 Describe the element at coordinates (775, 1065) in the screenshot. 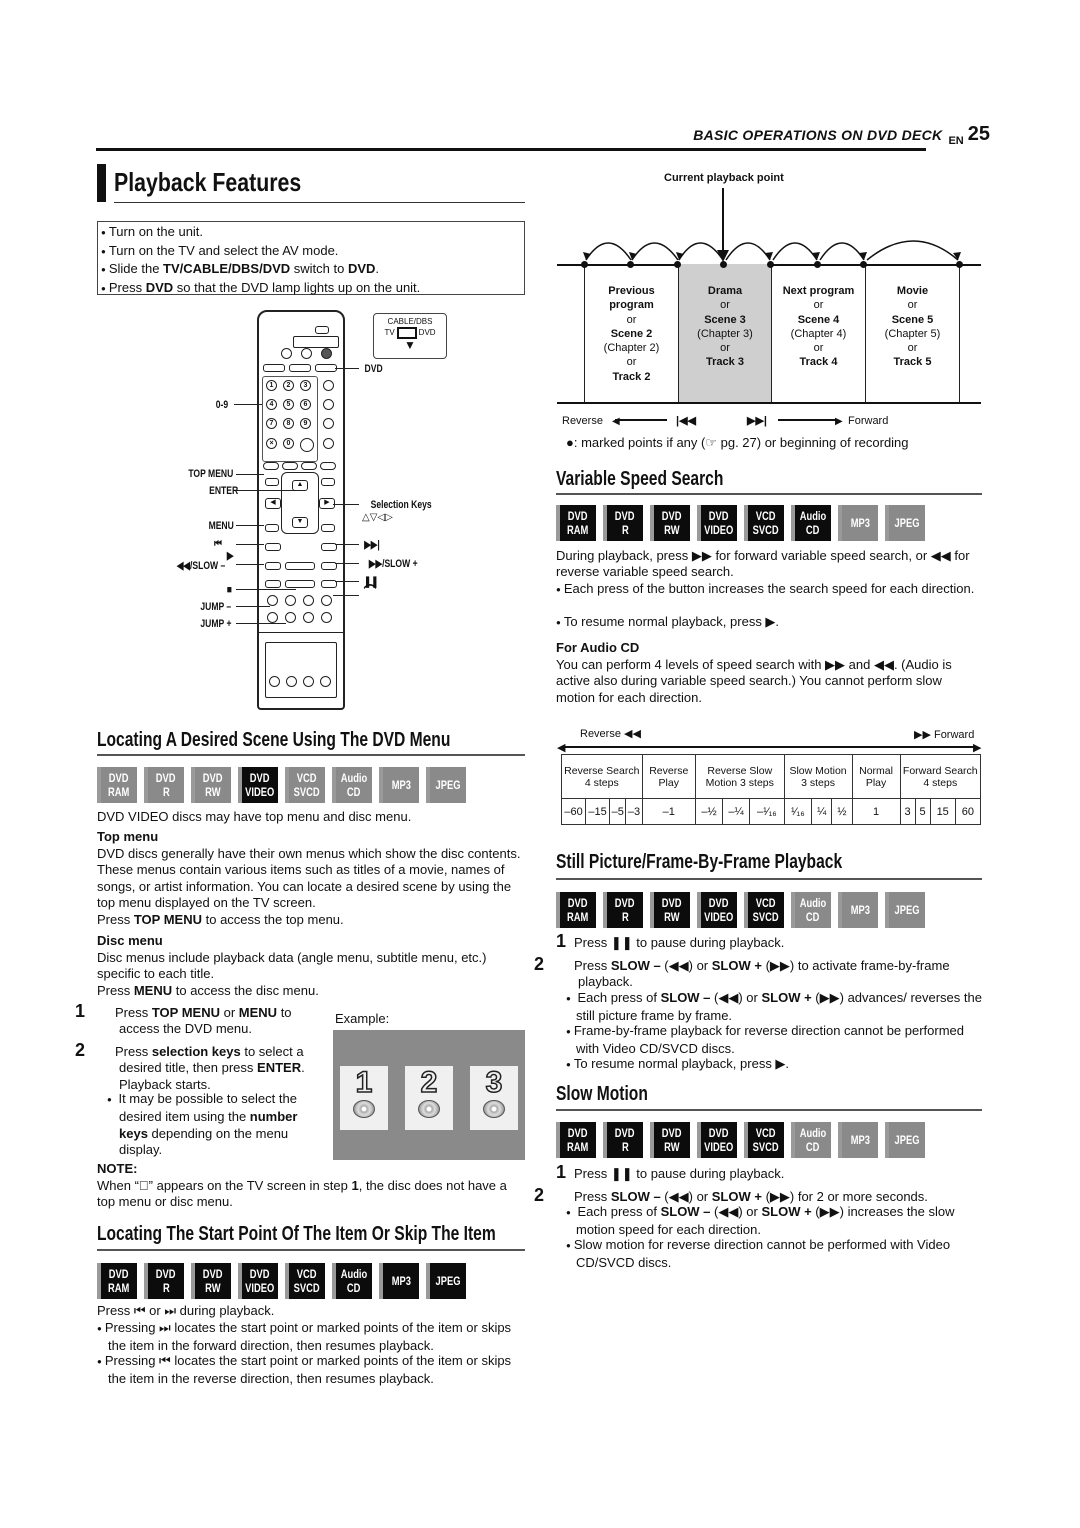

I see `still-bullet: To resume normal playback, press ▶.` at that location.